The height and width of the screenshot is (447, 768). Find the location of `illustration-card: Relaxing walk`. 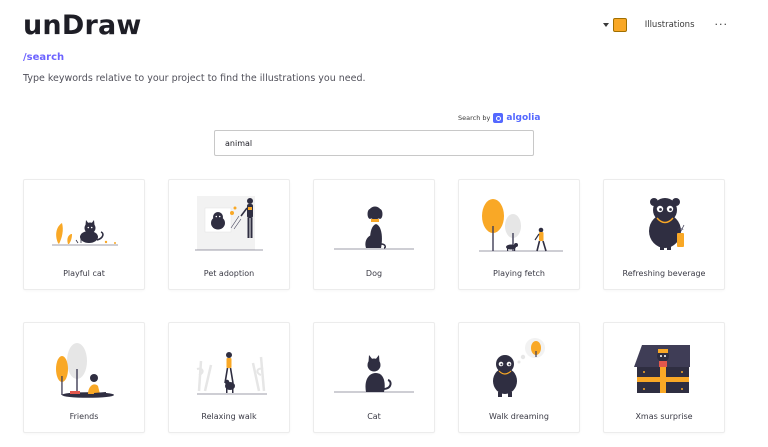

illustration-card: Relaxing walk is located at coordinates (229, 377).